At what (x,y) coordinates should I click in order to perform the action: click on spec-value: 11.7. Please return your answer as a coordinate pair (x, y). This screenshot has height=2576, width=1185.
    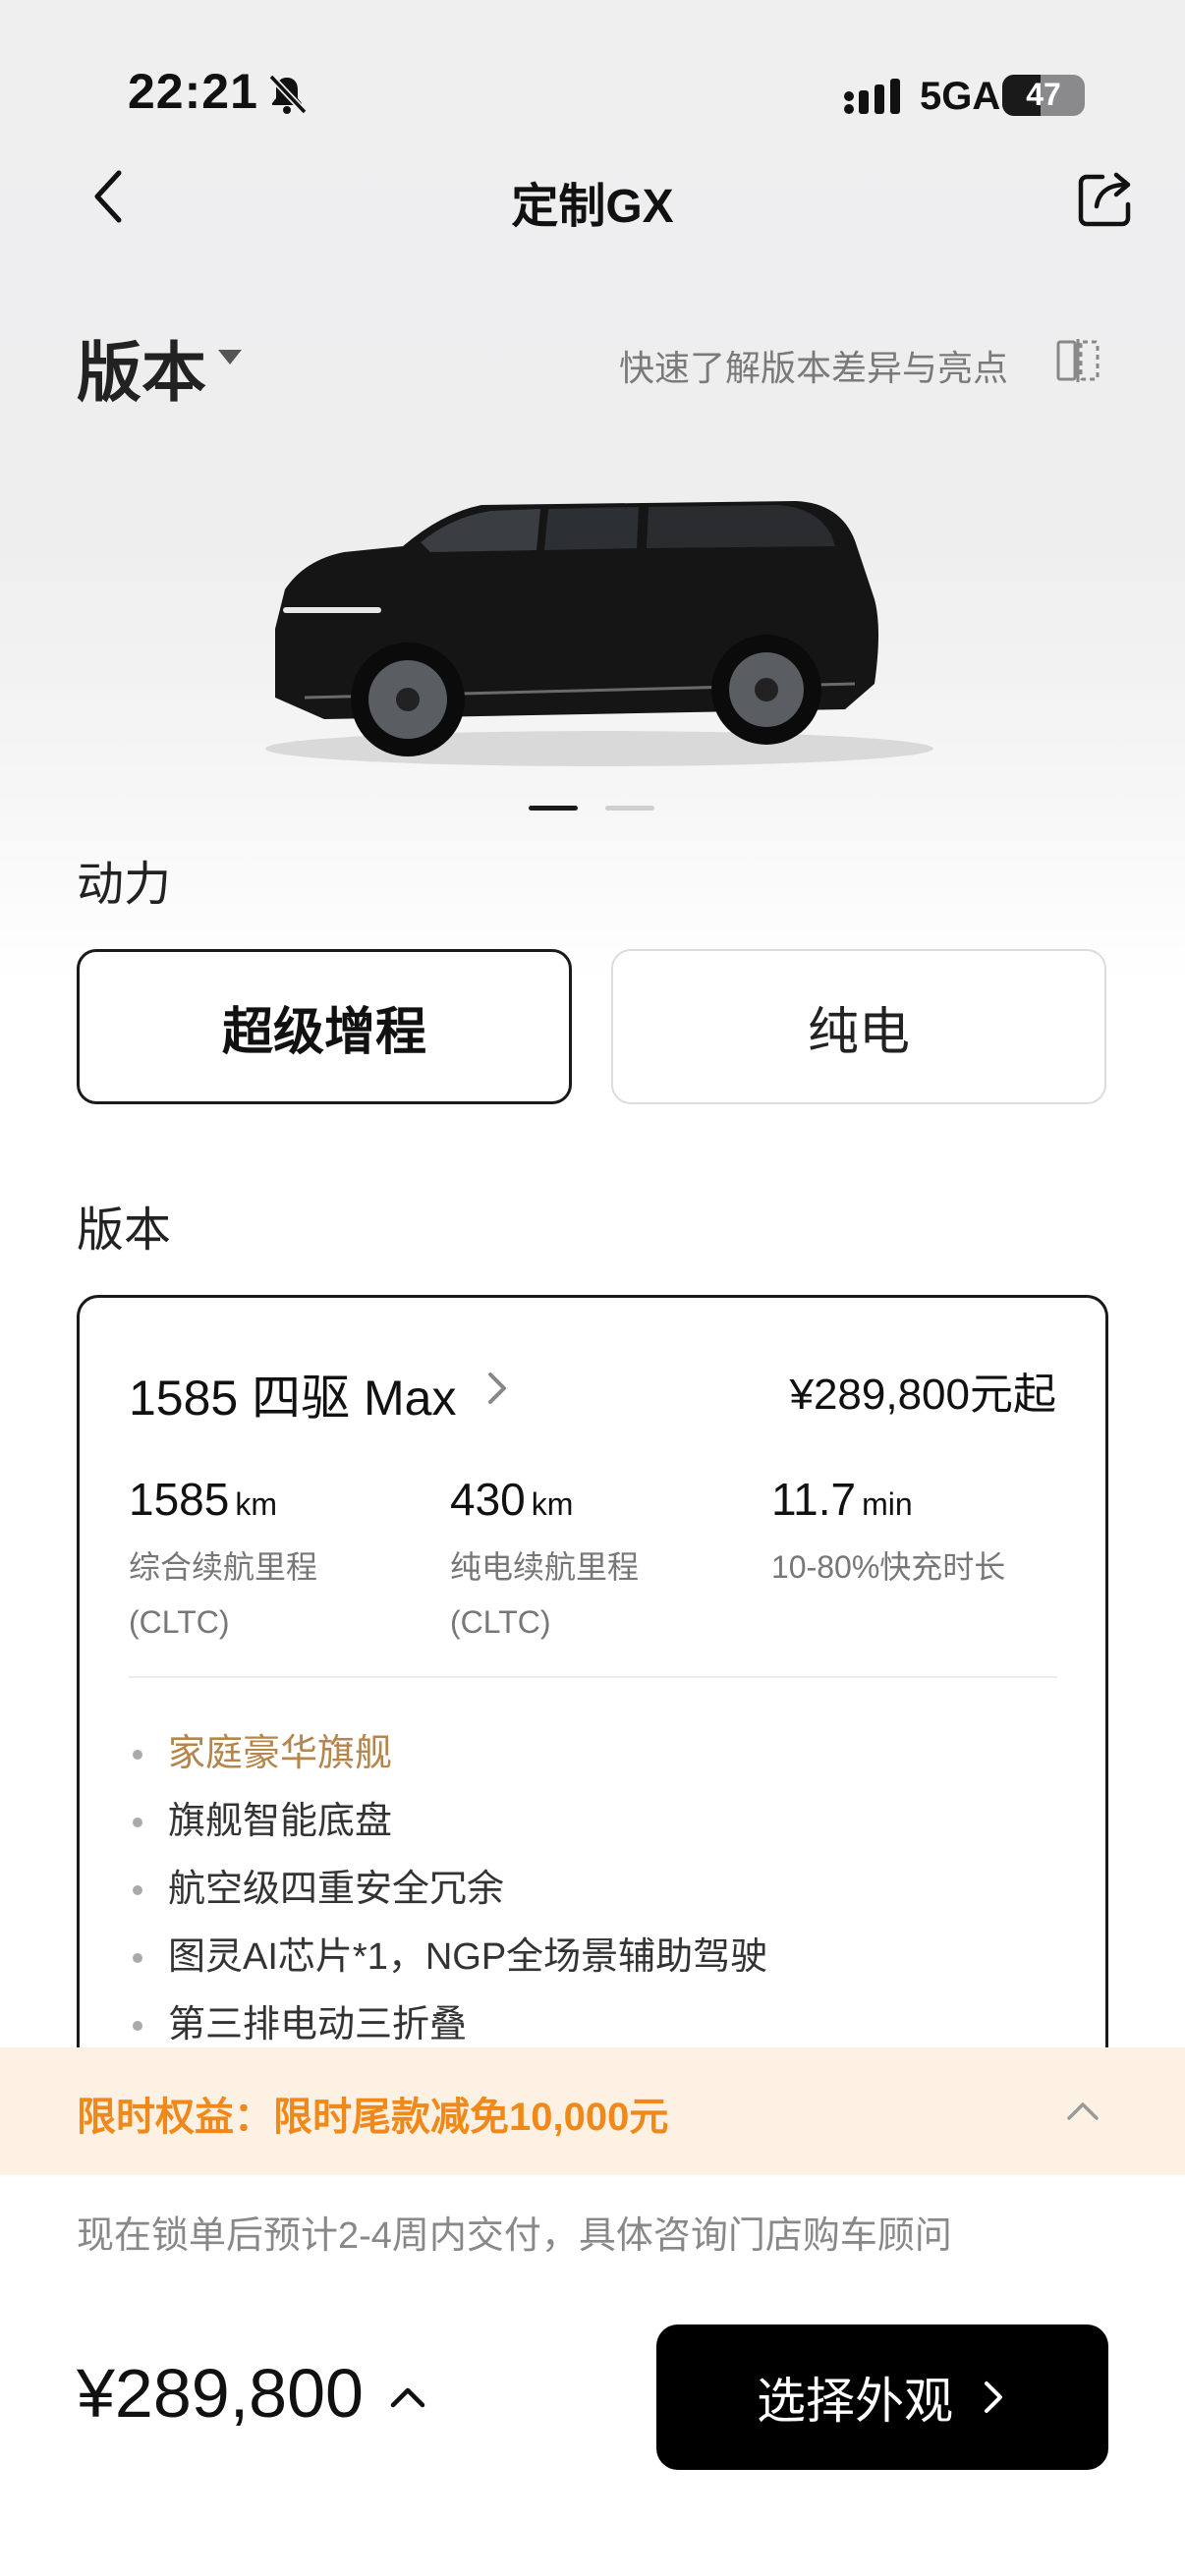
    Looking at the image, I should click on (814, 1499).